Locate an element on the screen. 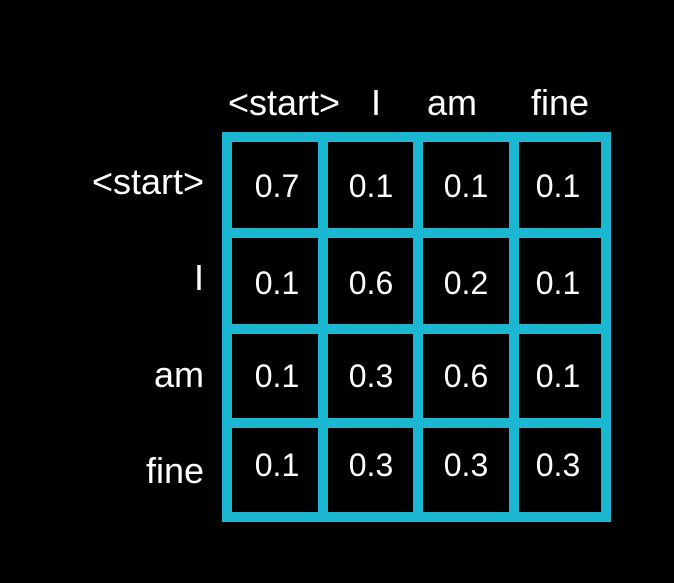  column-label-start: <start> is located at coordinates (284, 102).